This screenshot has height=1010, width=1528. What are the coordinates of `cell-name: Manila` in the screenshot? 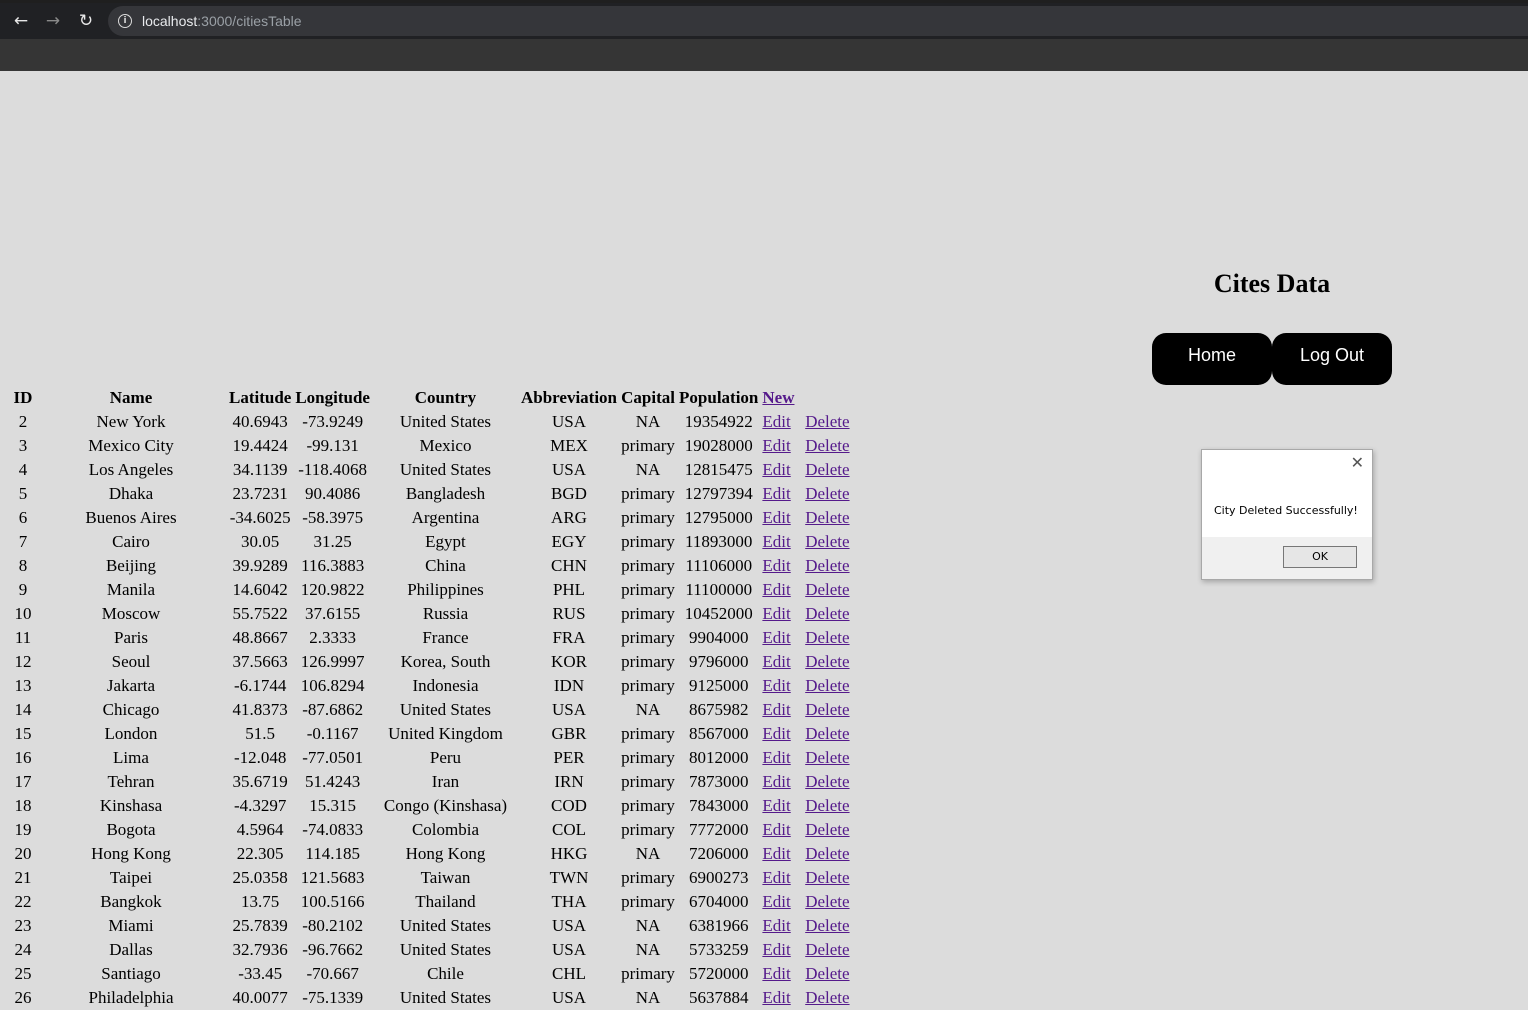 It's located at (131, 589).